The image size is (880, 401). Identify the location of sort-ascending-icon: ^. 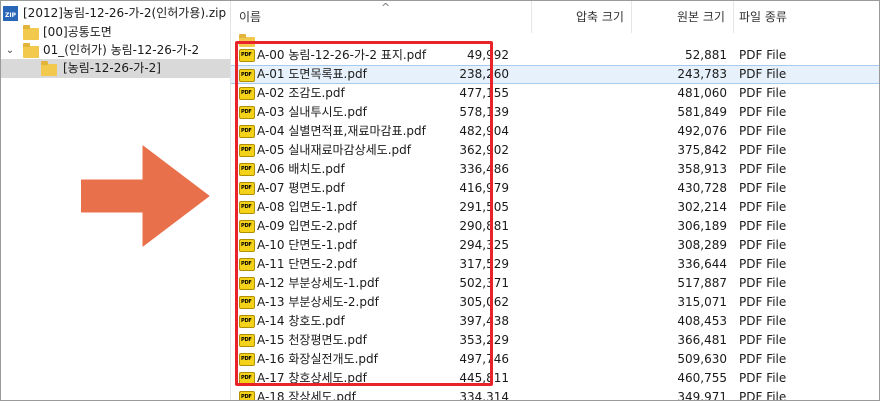
(386, 7).